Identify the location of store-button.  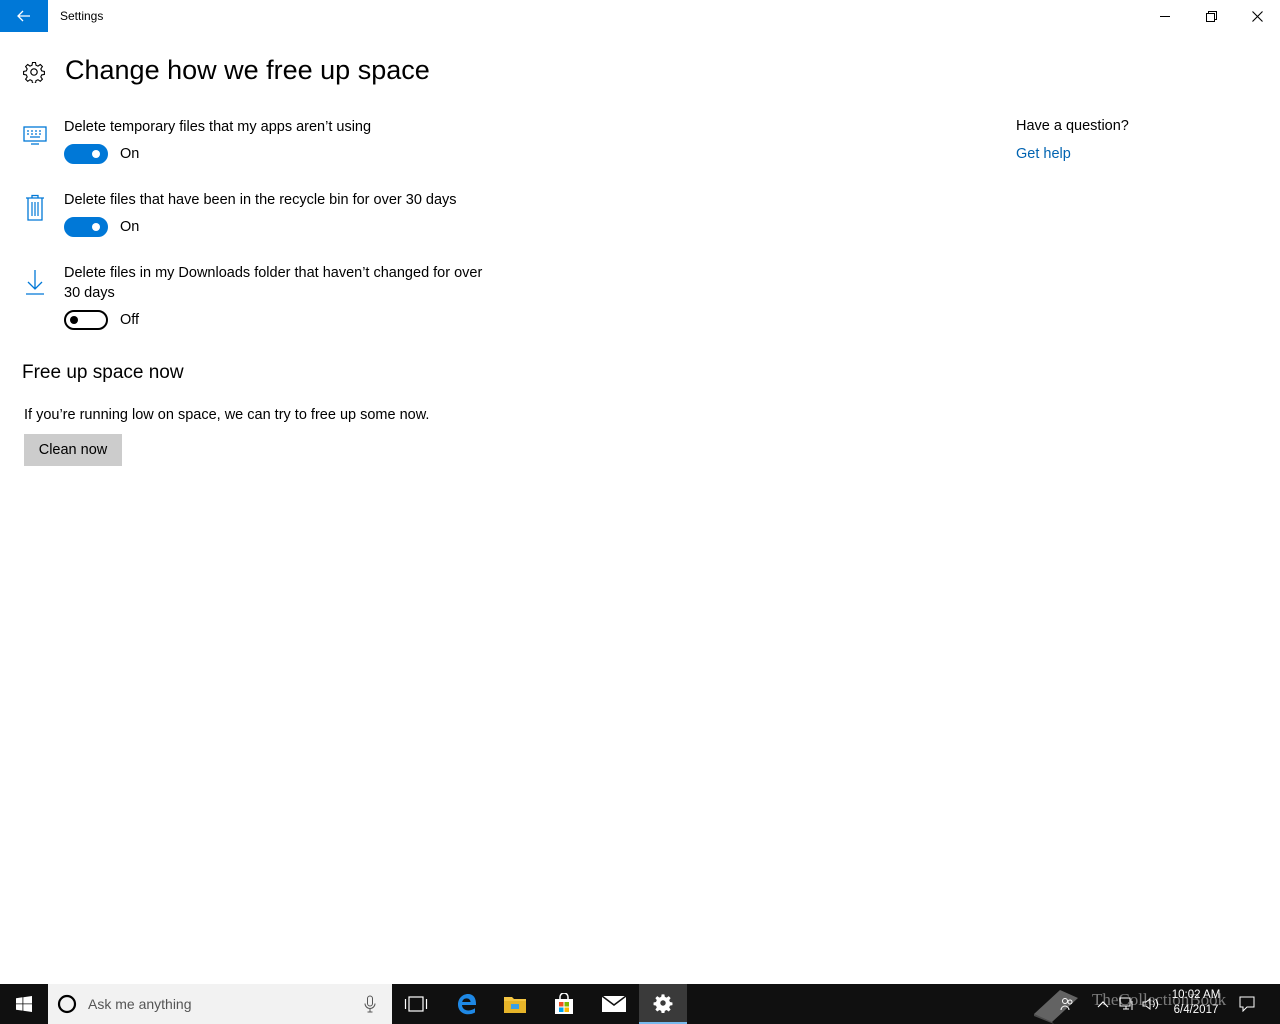
(564, 1004).